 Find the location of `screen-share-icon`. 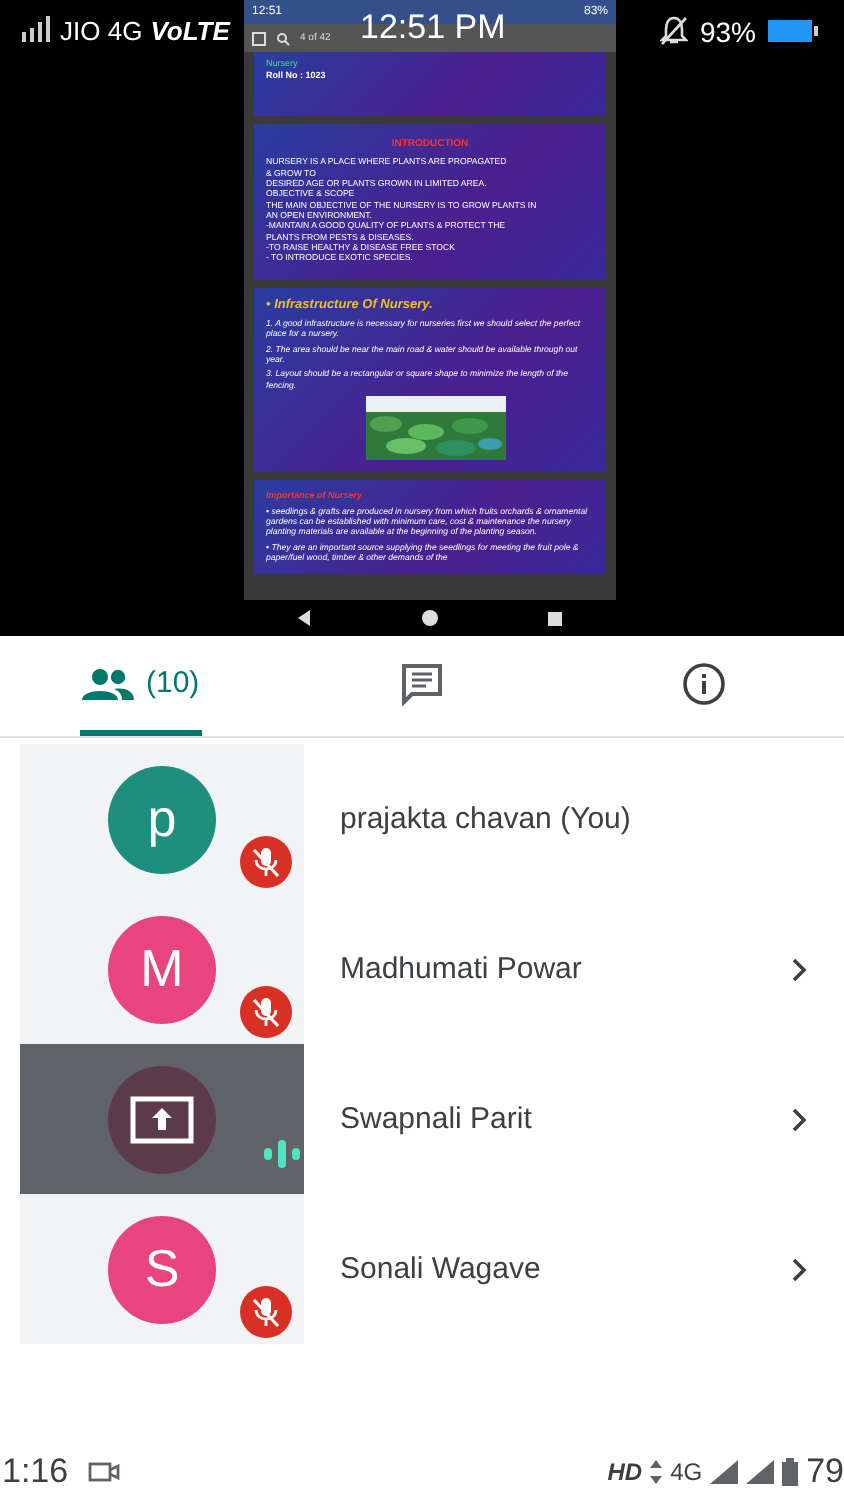

screen-share-icon is located at coordinates (162, 1119).